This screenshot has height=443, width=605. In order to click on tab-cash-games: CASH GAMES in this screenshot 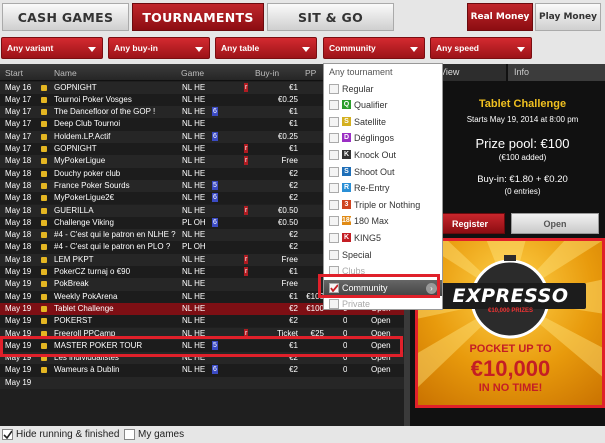, I will do `click(65, 17)`.